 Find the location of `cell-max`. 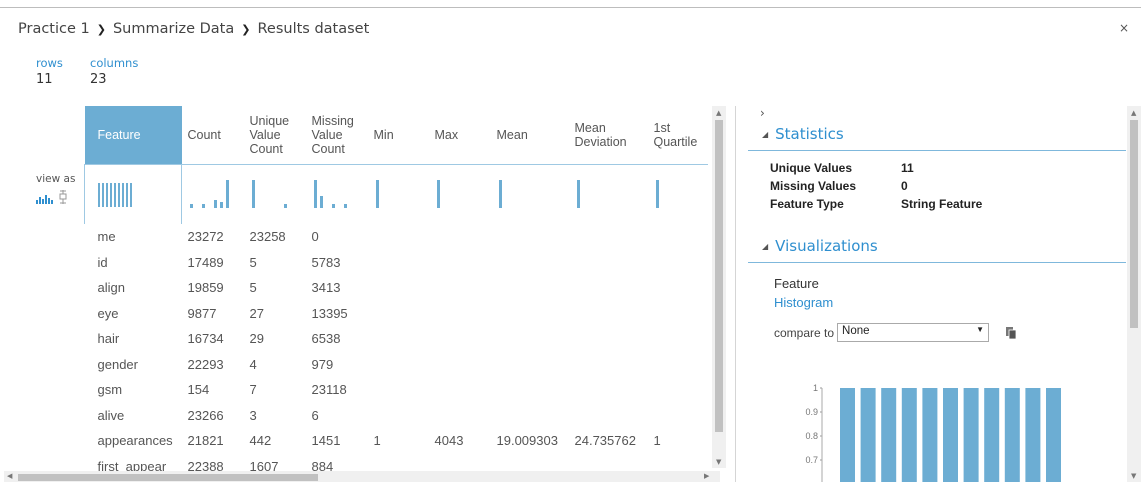

cell-max is located at coordinates (460, 339).